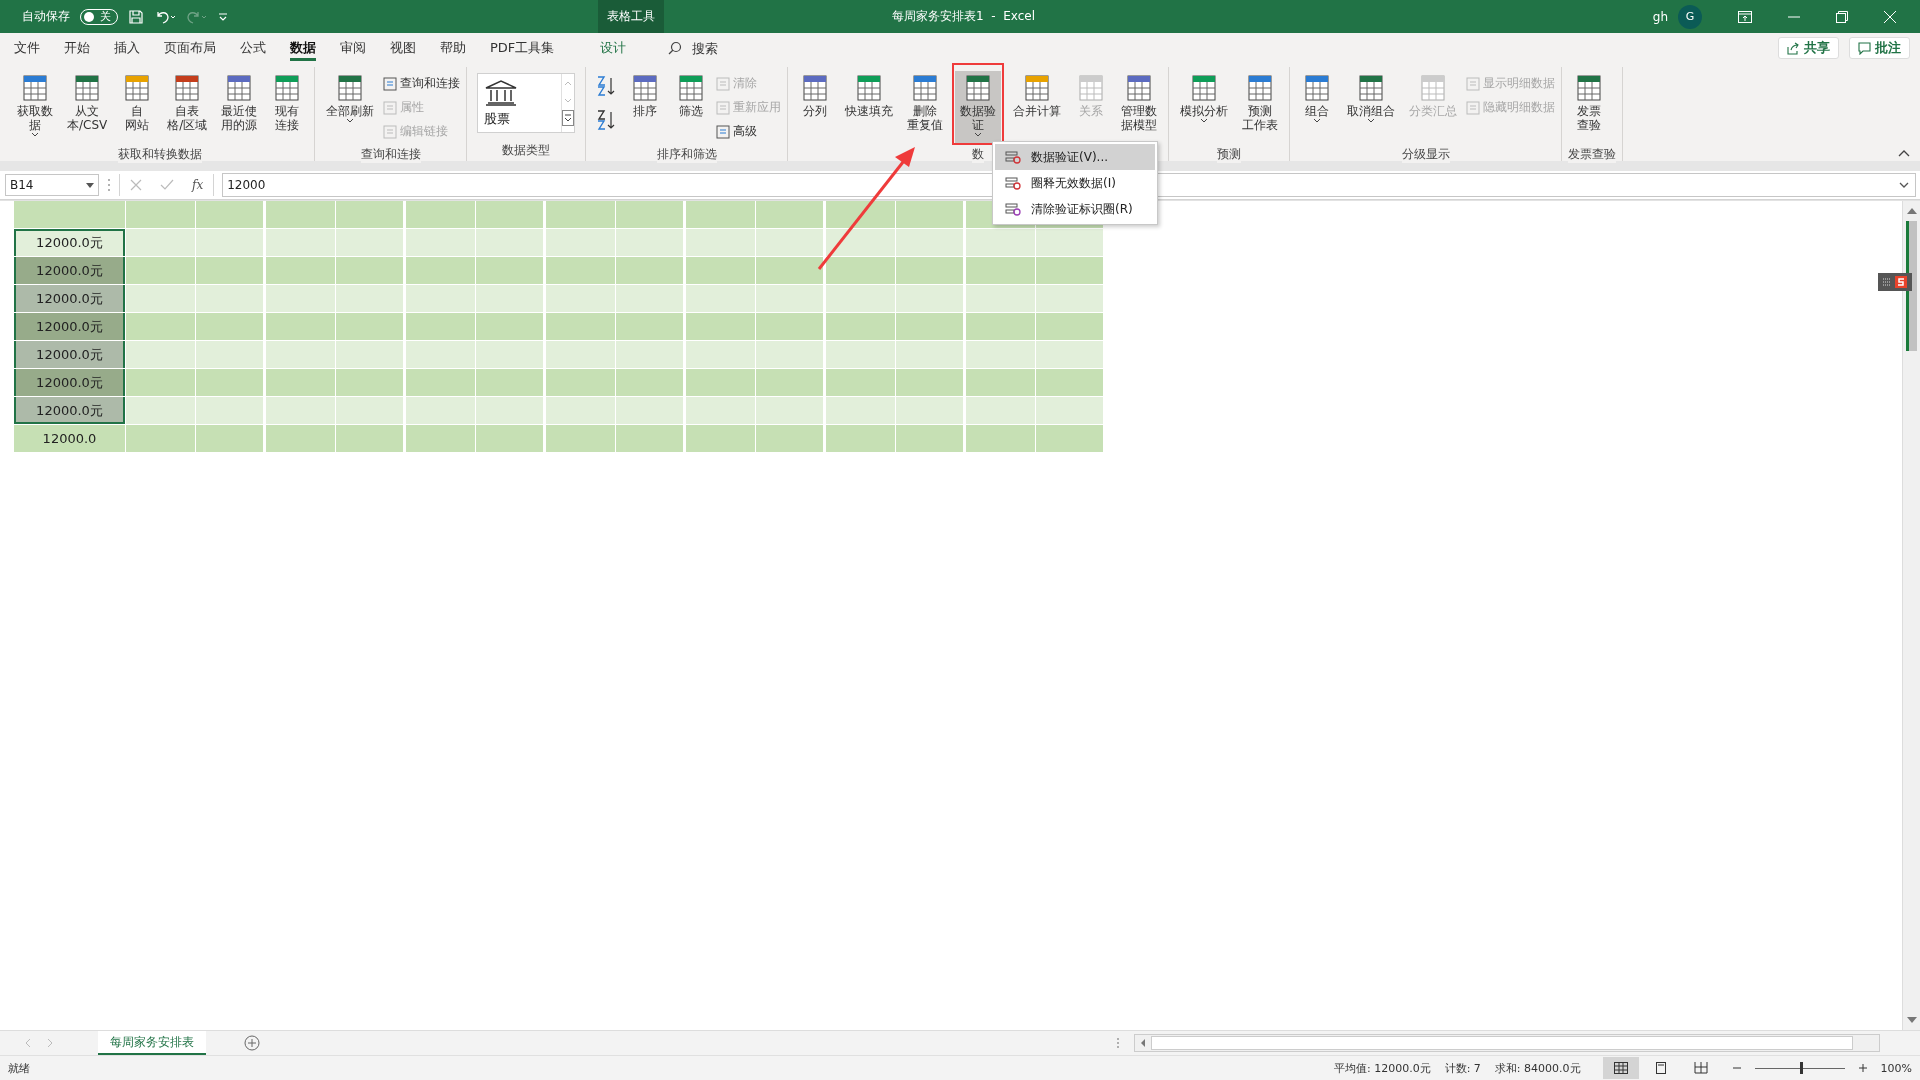 Image resolution: width=1920 pixels, height=1080 pixels. Describe the element at coordinates (1911, 286) in the screenshot. I see `scroll-thumb` at that location.